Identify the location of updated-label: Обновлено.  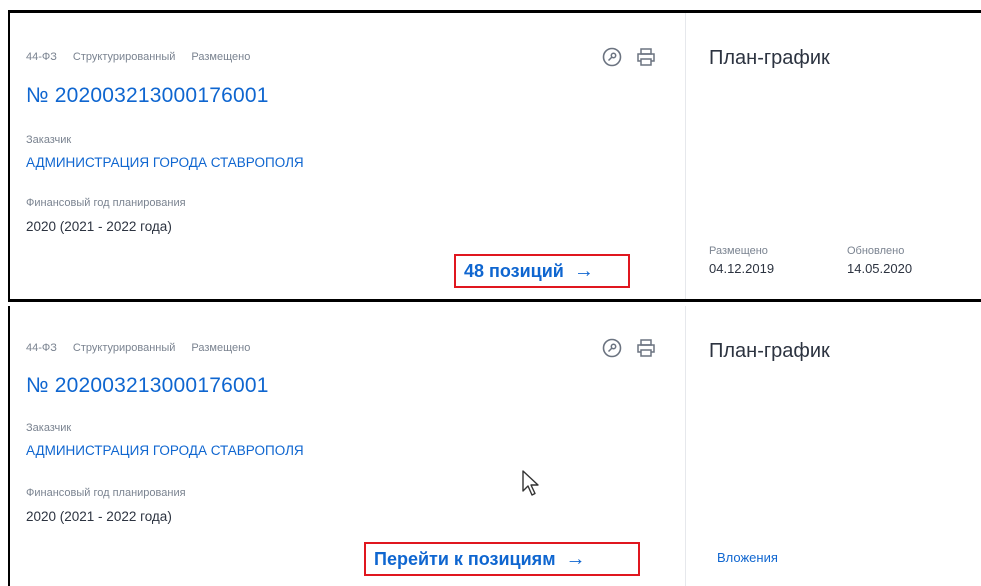
(876, 251).